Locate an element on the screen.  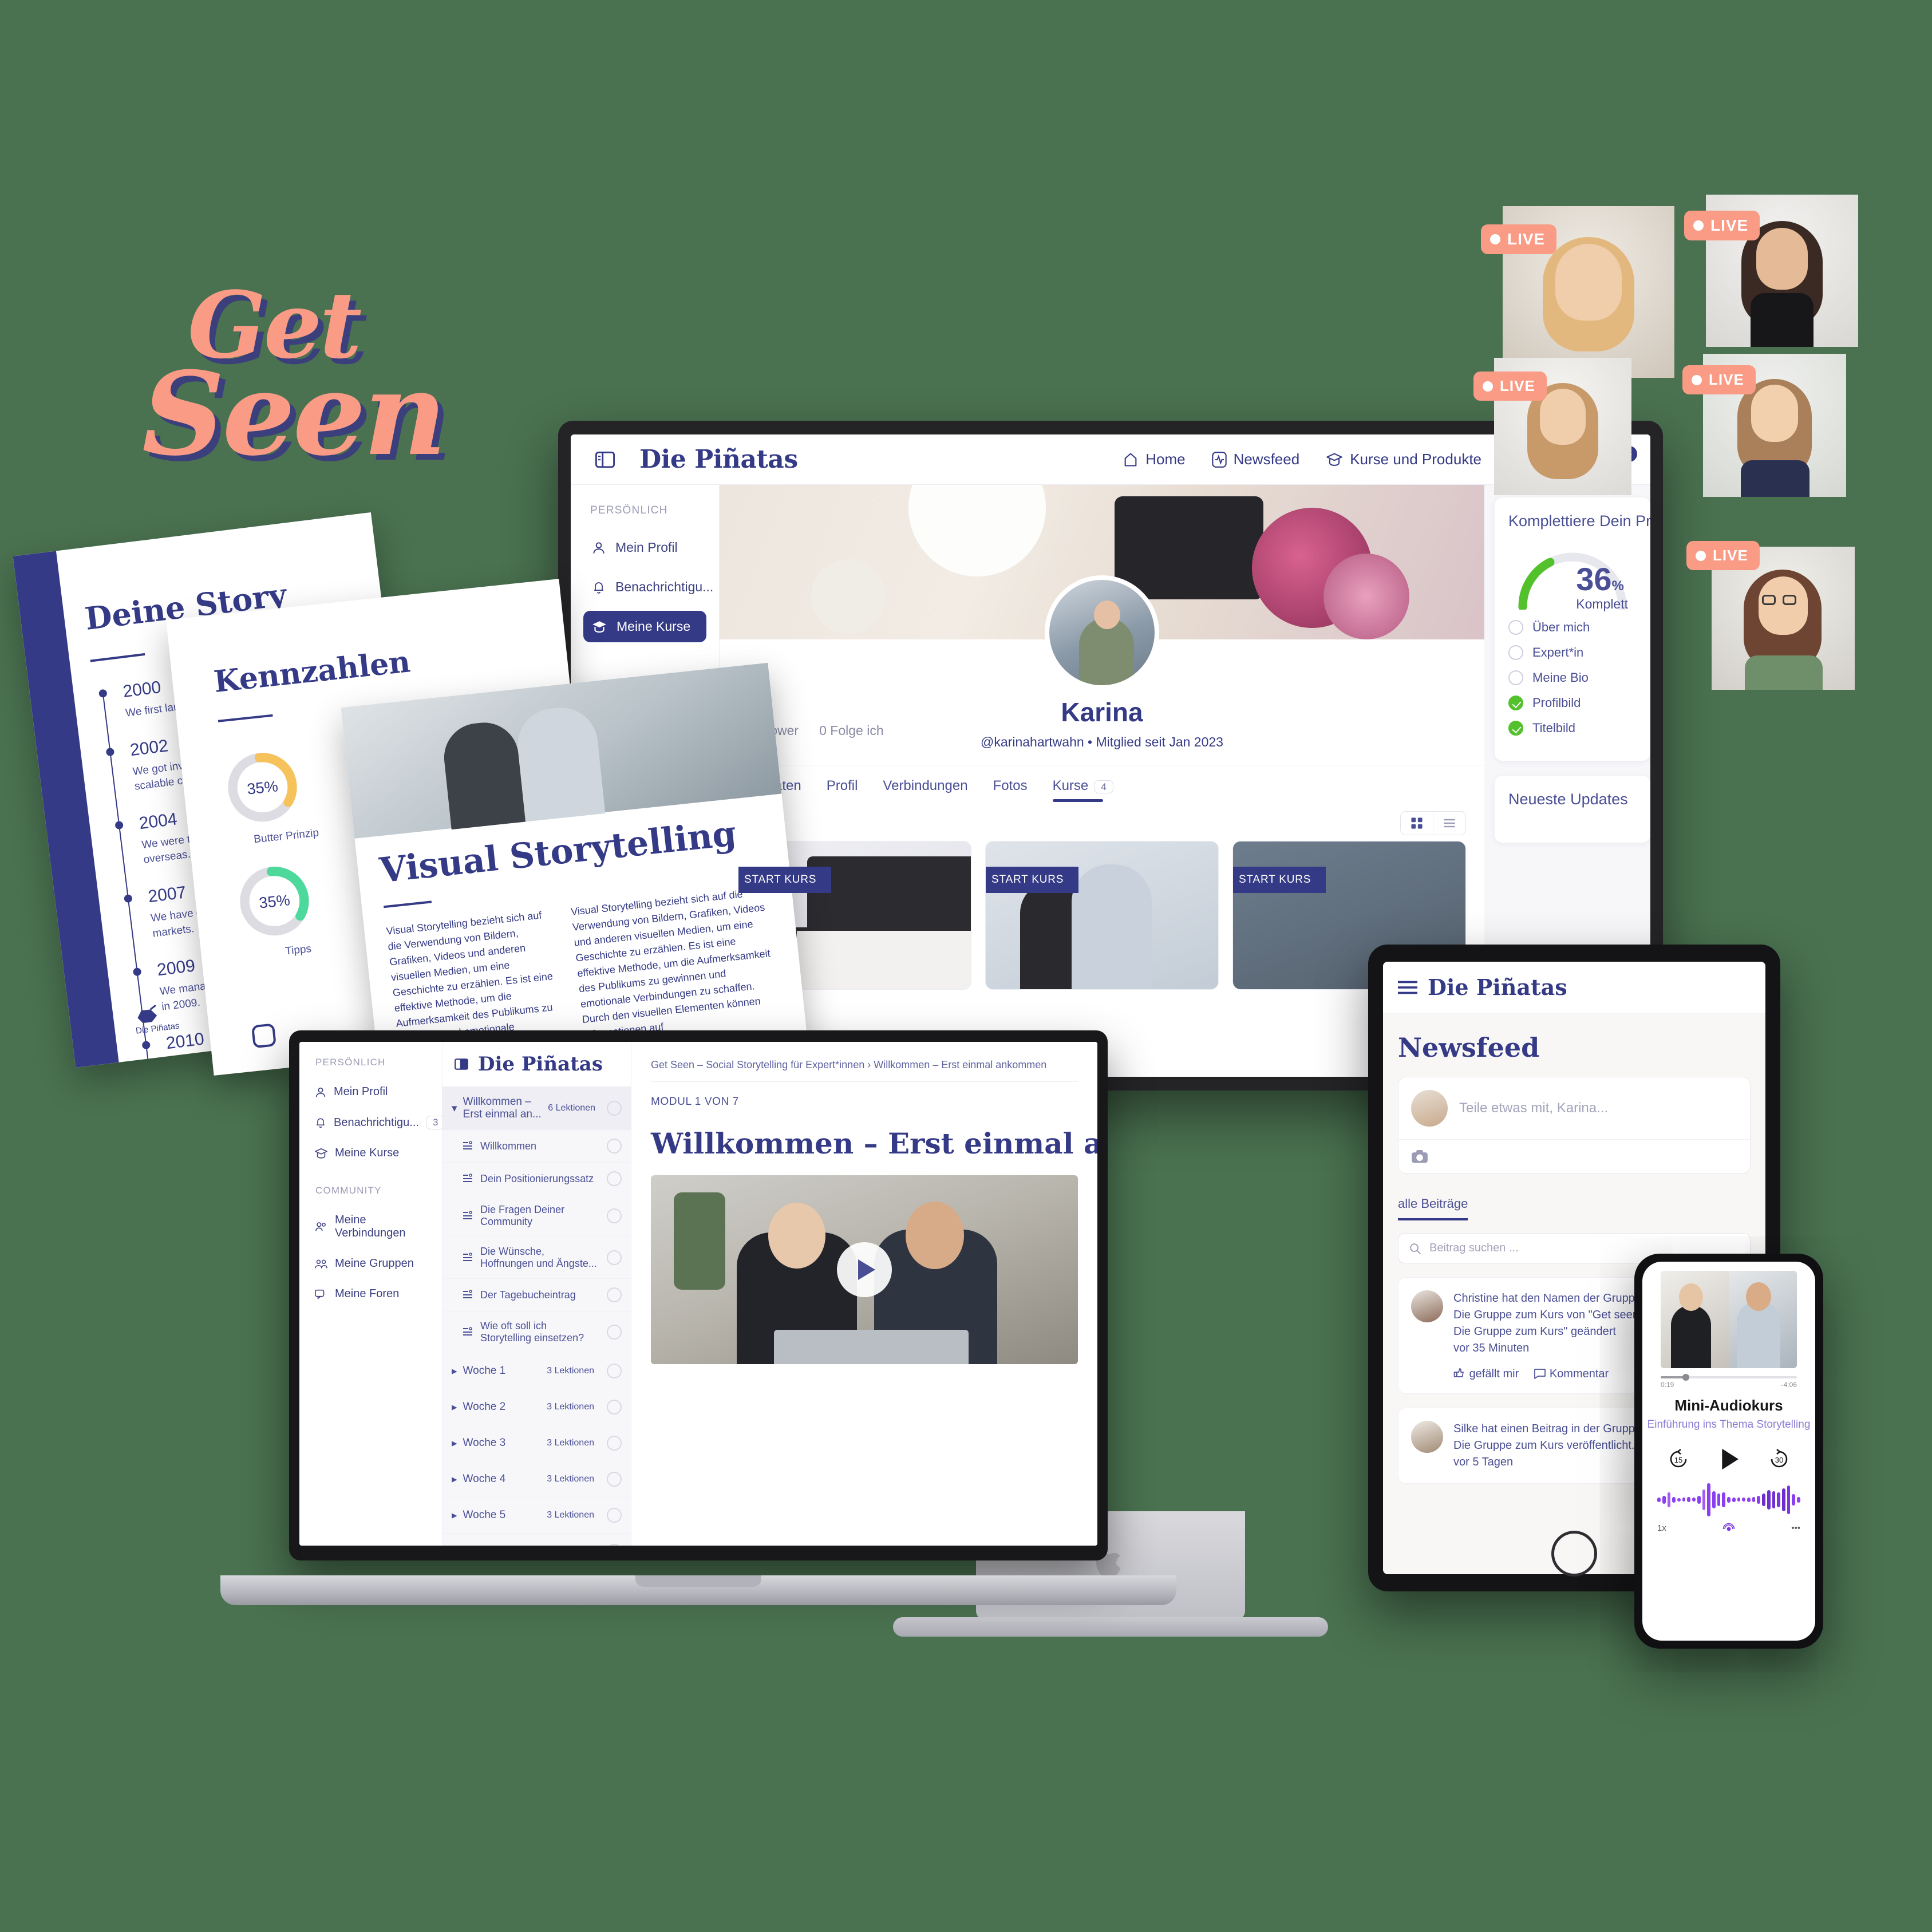
week-row: ▸ Woche 3 3 Lektionen is located at coordinates (536, 1443).